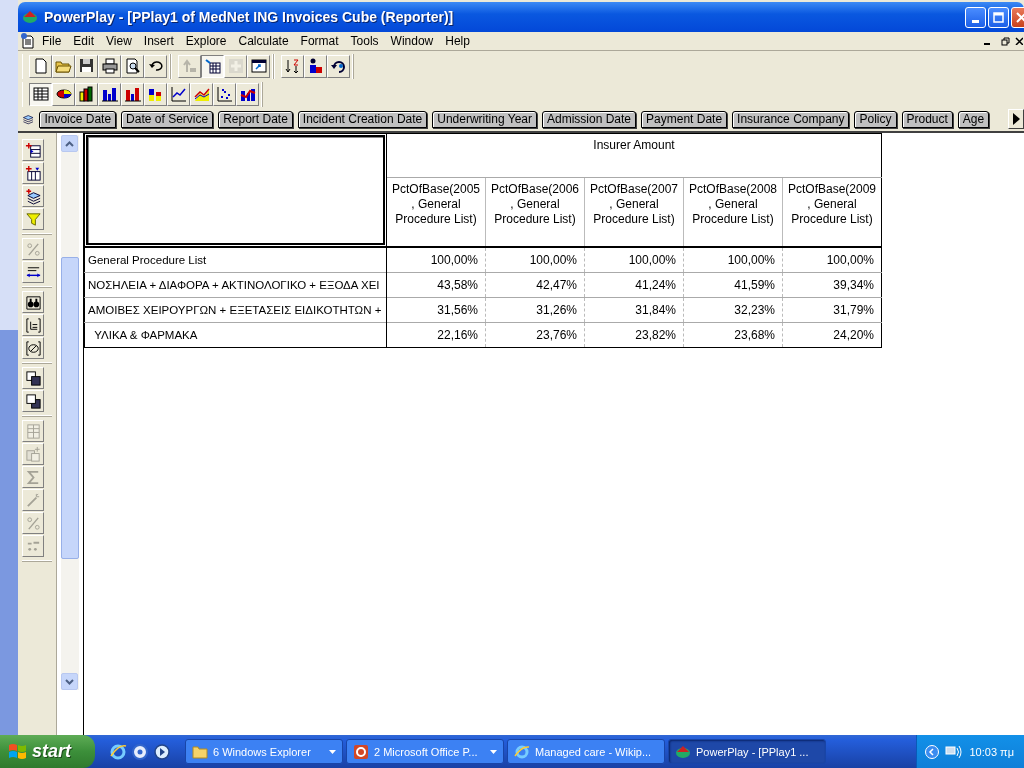  I want to click on clock: 10:03 πμ, so click(991, 751).